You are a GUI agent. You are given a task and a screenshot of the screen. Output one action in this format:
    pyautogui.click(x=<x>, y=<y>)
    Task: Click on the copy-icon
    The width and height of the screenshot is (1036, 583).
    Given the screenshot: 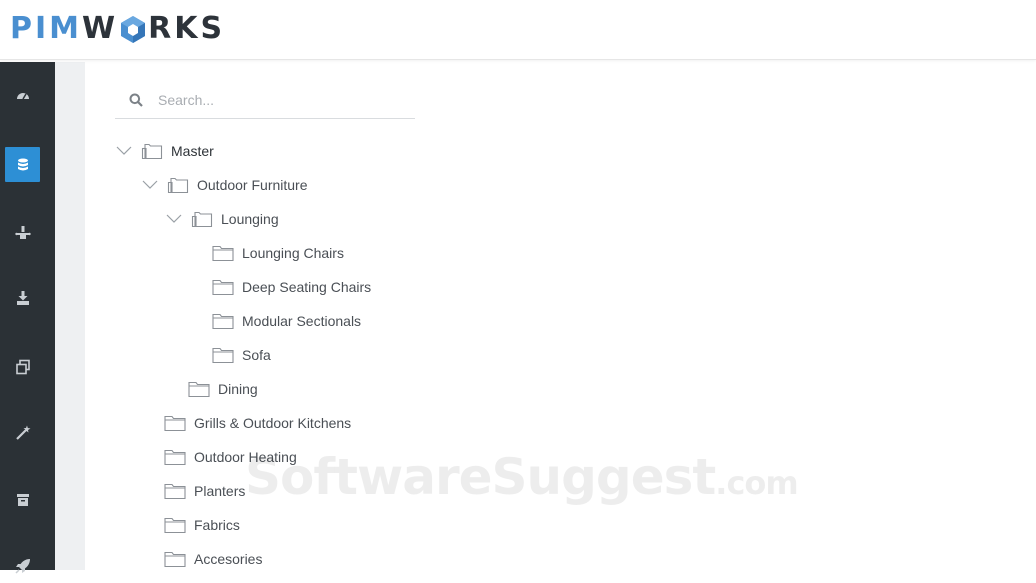 What is the action you would take?
    pyautogui.click(x=22, y=366)
    